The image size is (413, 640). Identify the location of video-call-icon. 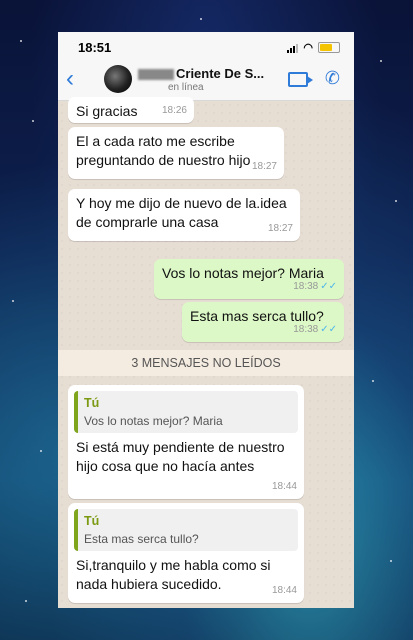
(300, 79).